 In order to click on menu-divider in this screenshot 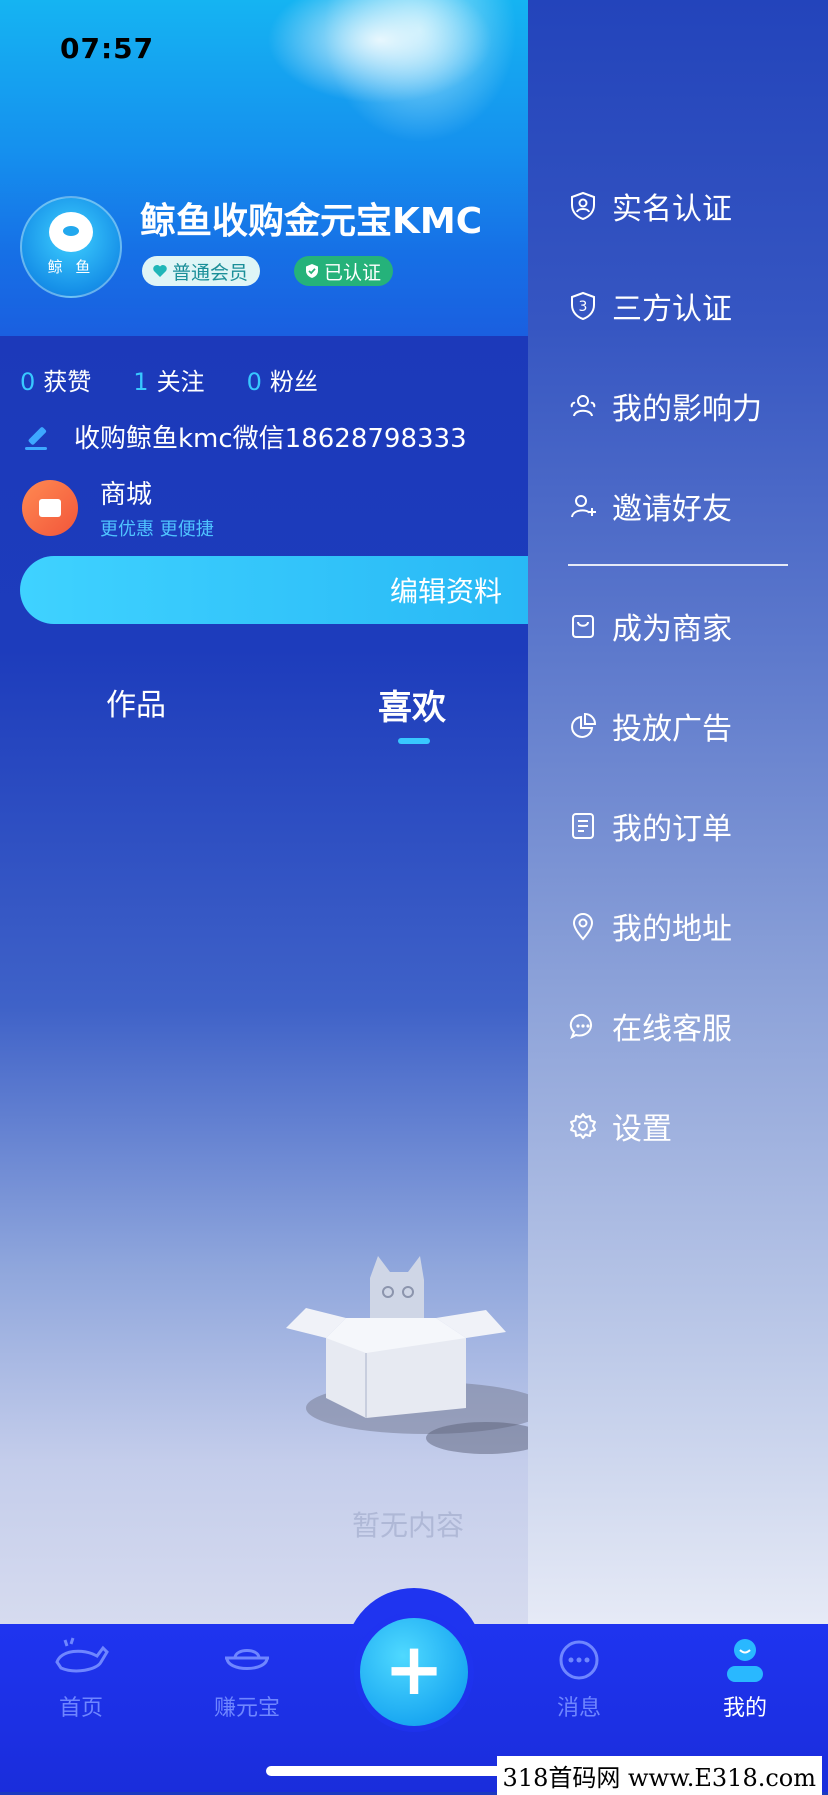, I will do `click(678, 565)`.